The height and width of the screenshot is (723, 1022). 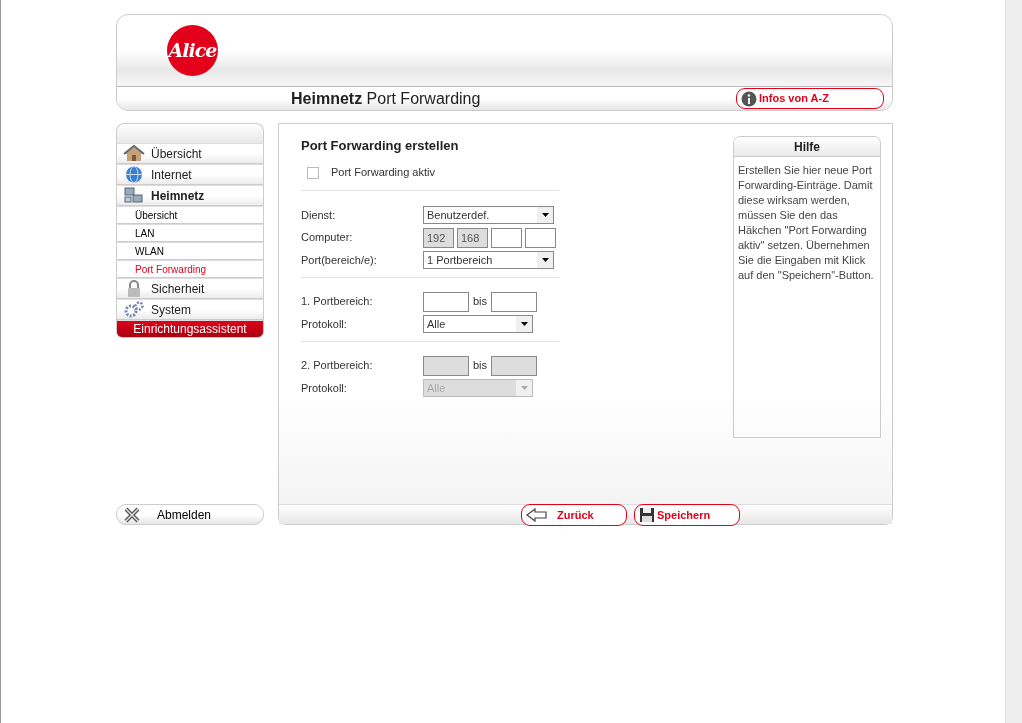 I want to click on subnav-item: WLAN, so click(x=190, y=251).